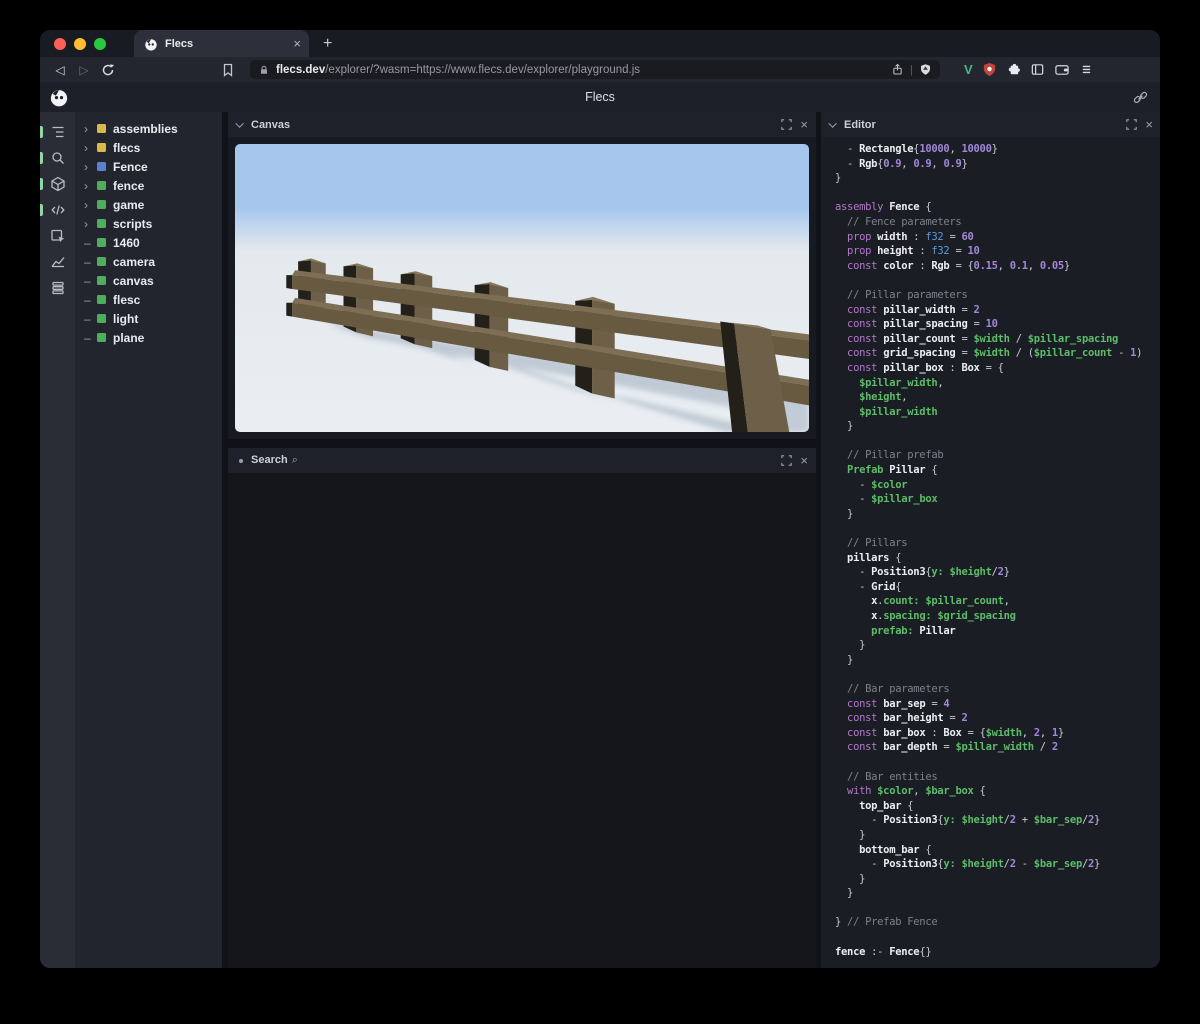 The width and height of the screenshot is (1200, 1024). What do you see at coordinates (997, 923) in the screenshot?
I see `code-line: } // Prefab Fence` at bounding box center [997, 923].